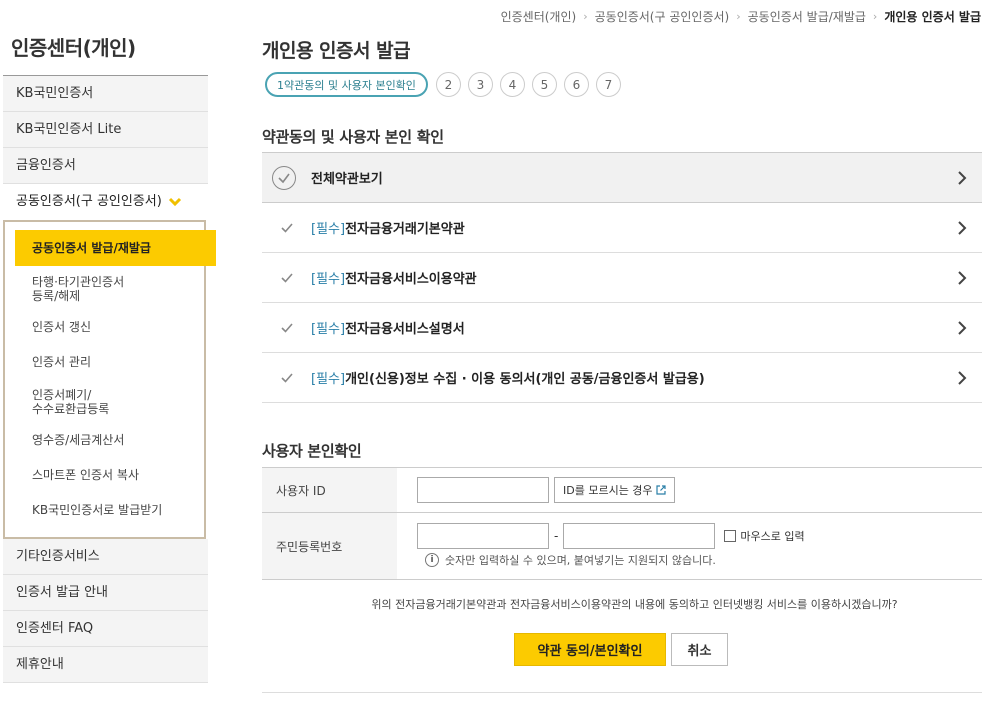 The height and width of the screenshot is (713, 1007). I want to click on circle-check-icon, so click(284, 177).